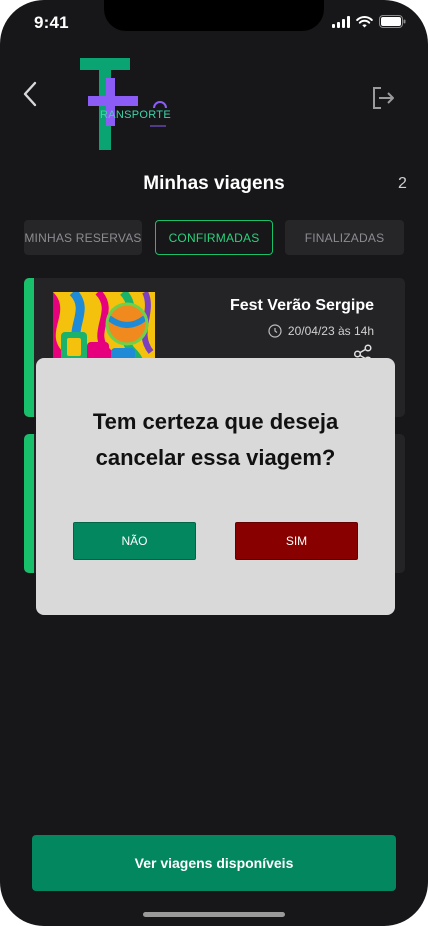 The width and height of the screenshot is (428, 926). Describe the element at coordinates (296, 541) in the screenshot. I see `yes-button: SIM` at that location.